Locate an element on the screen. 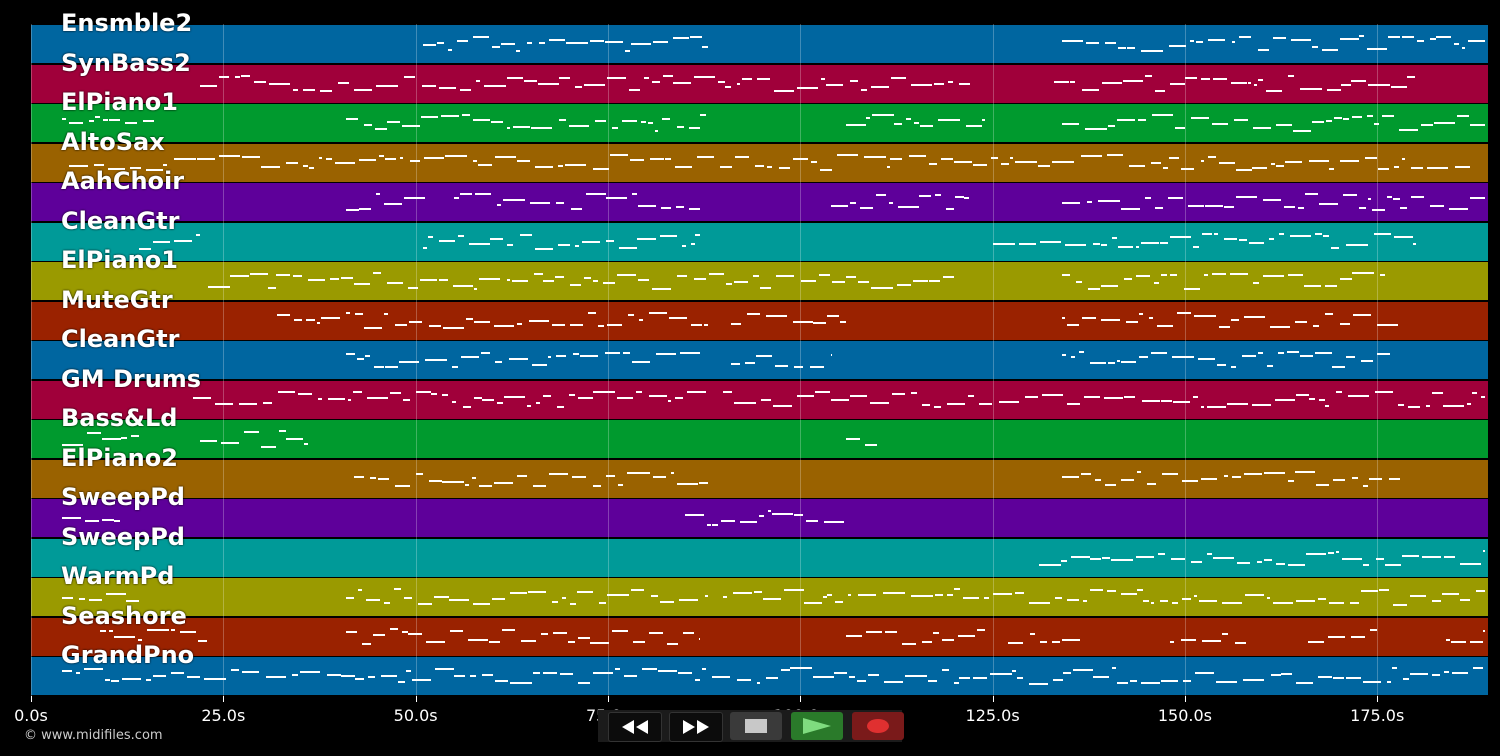 Image resolution: width=1500 pixels, height=756 pixels. rewind-button is located at coordinates (635, 727).